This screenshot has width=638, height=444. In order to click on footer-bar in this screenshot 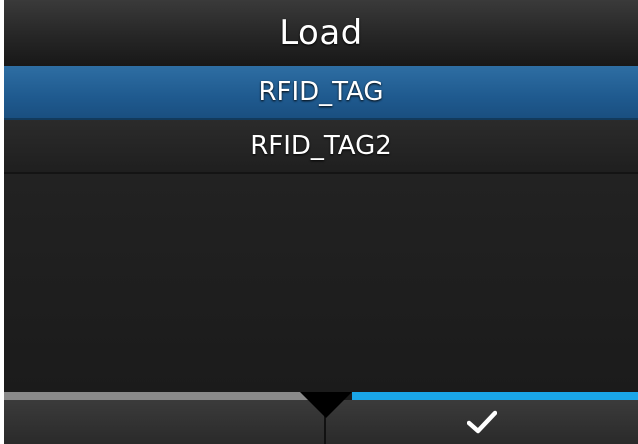, I will do `click(321, 418)`.